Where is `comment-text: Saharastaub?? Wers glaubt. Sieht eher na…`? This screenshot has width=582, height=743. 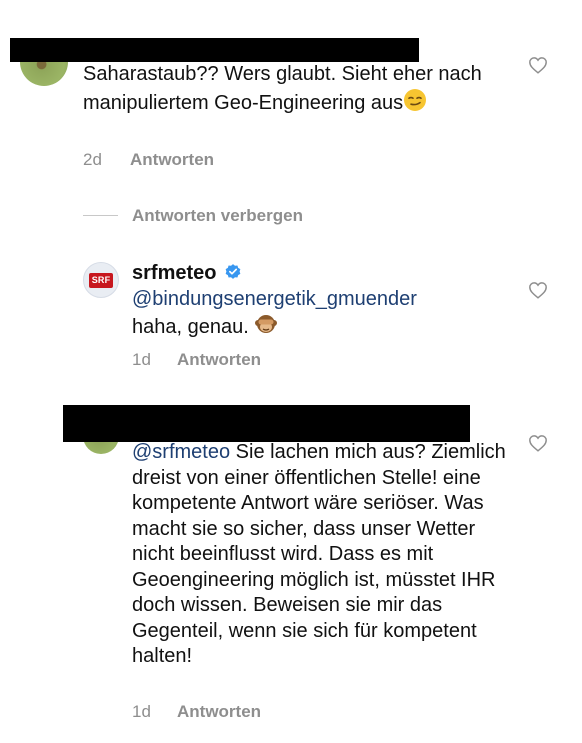 comment-text: Saharastaub?? Wers glaubt. Sieht eher na… is located at coordinates (293, 90).